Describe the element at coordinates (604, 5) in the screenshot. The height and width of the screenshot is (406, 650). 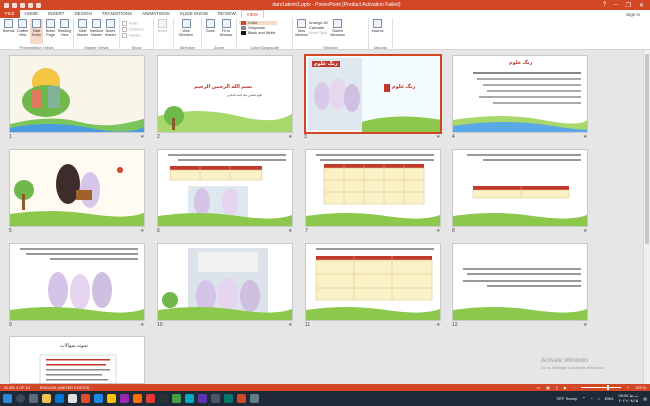
I see `help-icon: ?` at that location.